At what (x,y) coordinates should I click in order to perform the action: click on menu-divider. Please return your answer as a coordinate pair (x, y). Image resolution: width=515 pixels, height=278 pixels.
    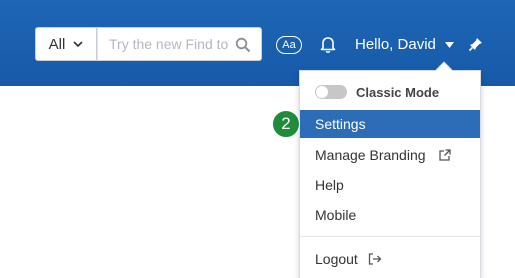
    Looking at the image, I should click on (390, 236).